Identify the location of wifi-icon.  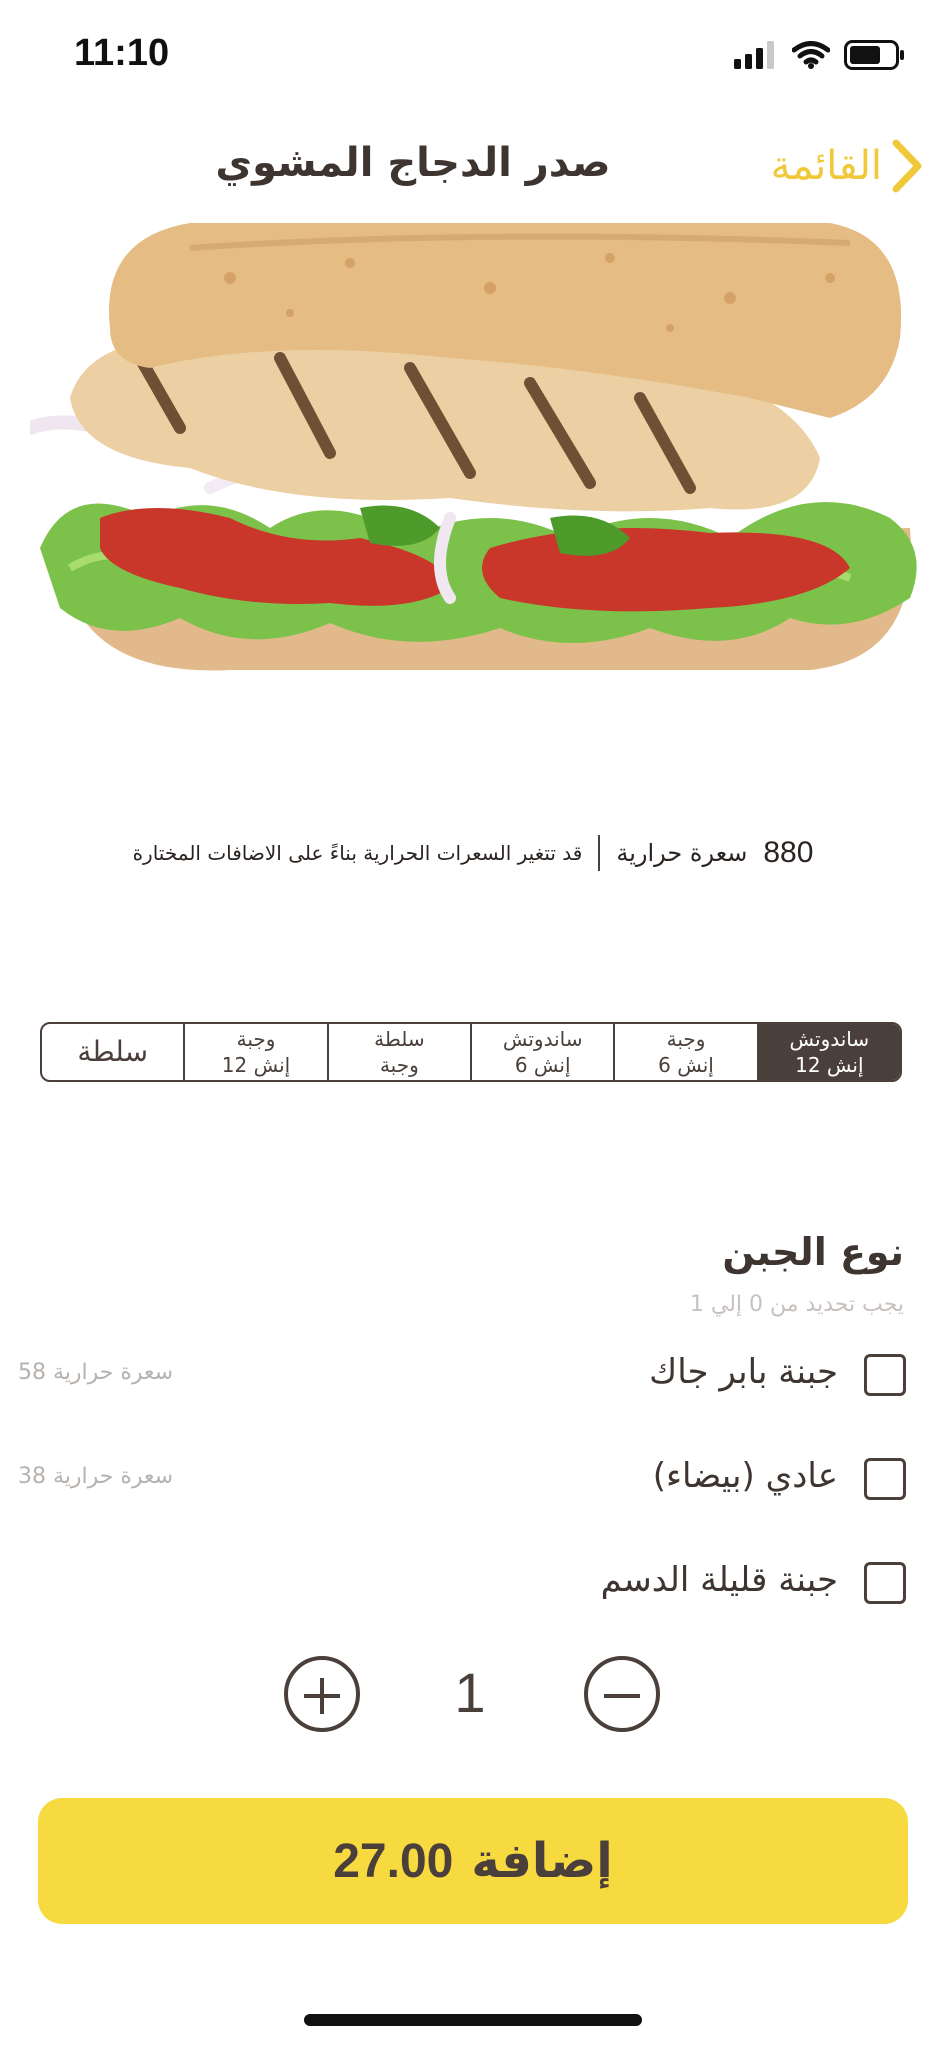
(811, 55).